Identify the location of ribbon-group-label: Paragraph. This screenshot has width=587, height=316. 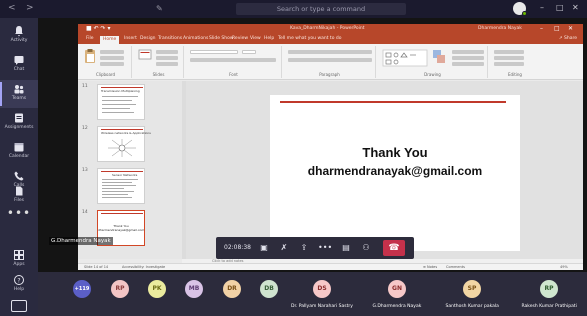
(329, 74).